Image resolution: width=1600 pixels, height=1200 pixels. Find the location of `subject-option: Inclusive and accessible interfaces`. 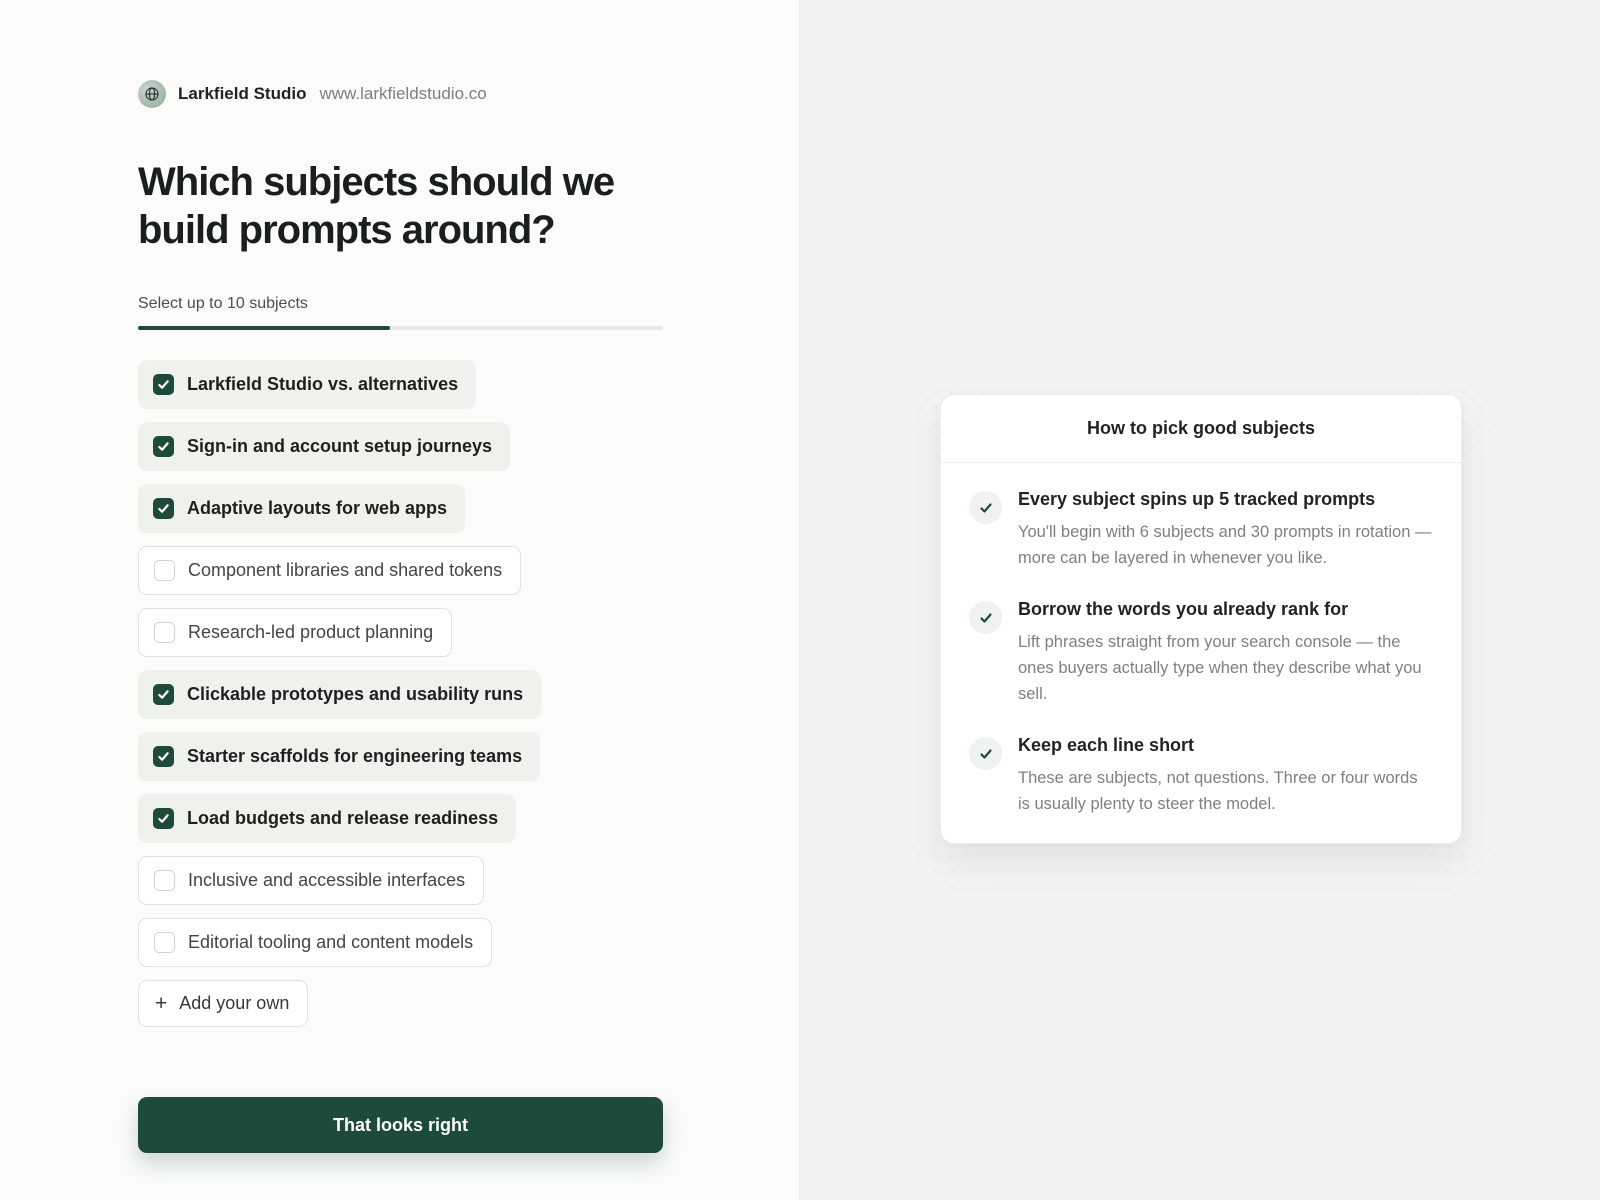

subject-option: Inclusive and accessible interfaces is located at coordinates (311, 880).